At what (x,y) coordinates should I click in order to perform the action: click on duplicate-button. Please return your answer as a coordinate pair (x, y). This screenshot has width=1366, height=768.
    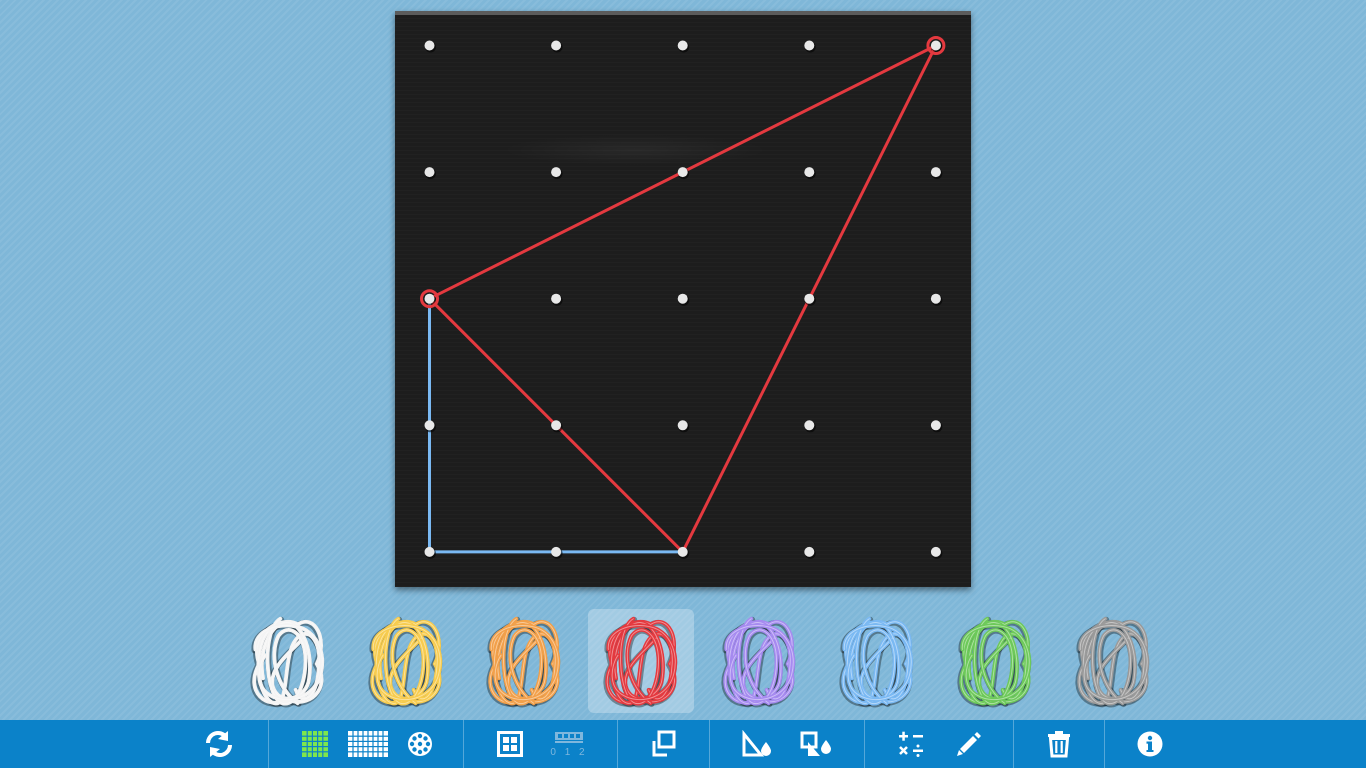
    Looking at the image, I should click on (663, 744).